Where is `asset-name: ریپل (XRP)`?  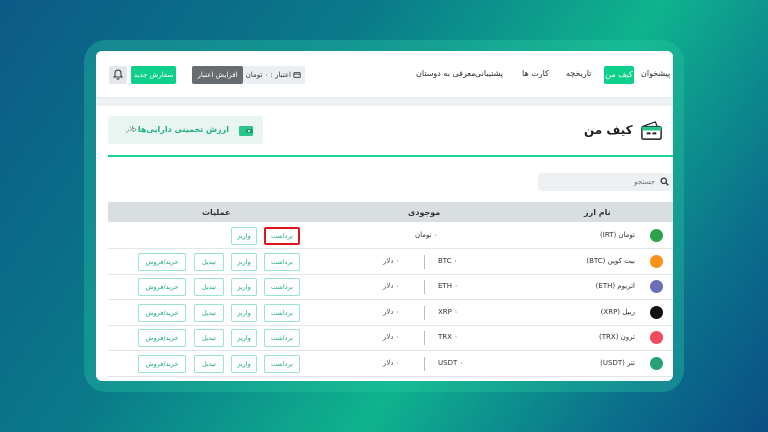
asset-name: ریپل (XRP) is located at coordinates (617, 311).